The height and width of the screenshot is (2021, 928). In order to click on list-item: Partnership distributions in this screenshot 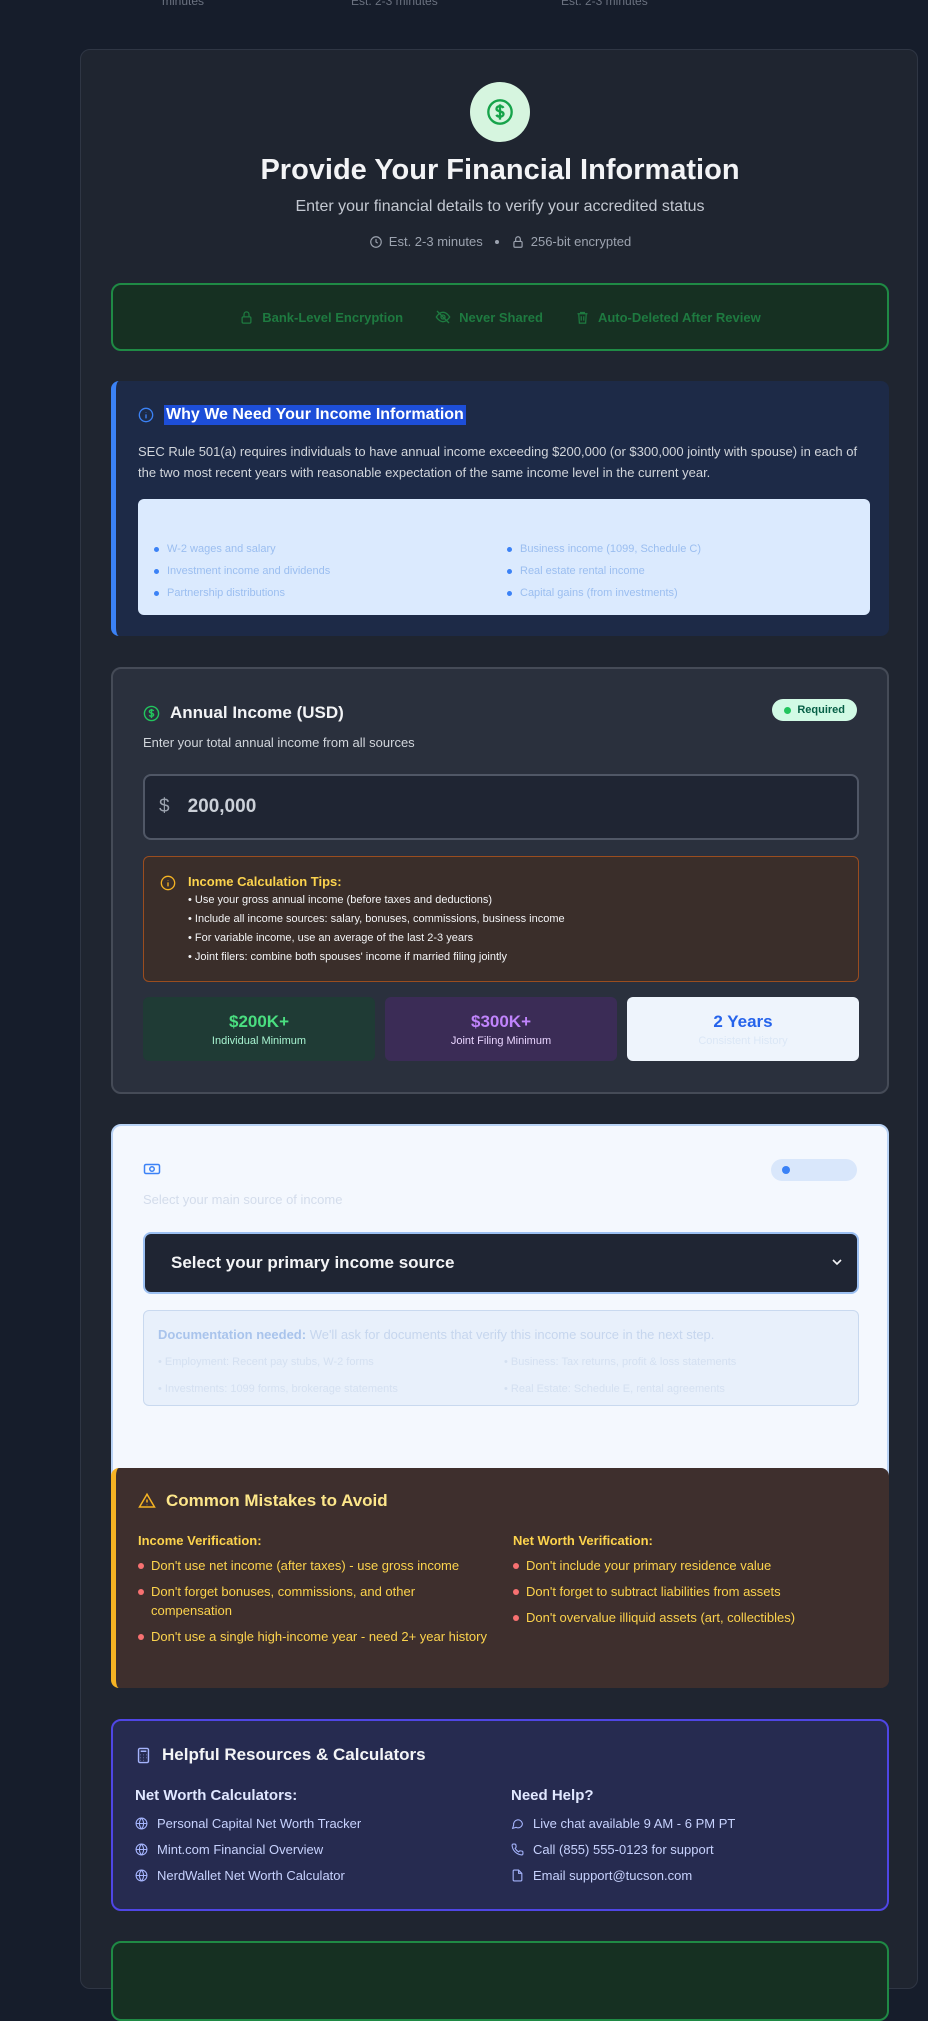, I will do `click(242, 593)`.